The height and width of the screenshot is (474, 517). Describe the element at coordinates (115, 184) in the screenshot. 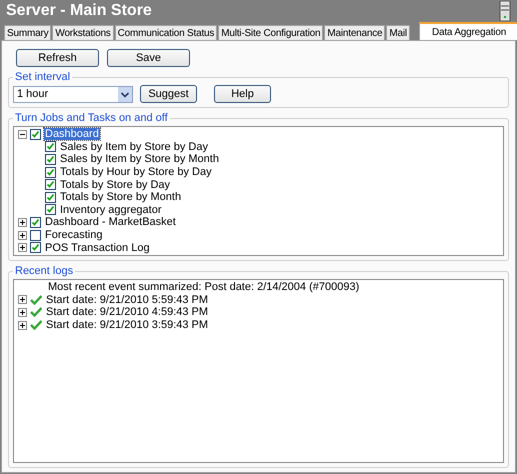

I see `tree-item: Totals by Store by Day` at that location.